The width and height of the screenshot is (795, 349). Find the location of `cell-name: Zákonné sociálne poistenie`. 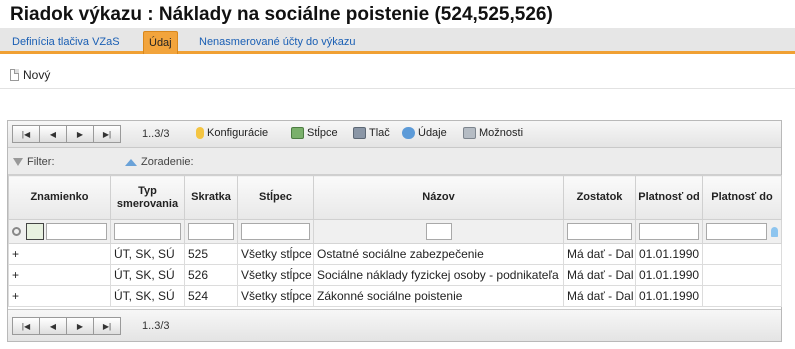

cell-name: Zákonné sociálne poistenie is located at coordinates (438, 296).